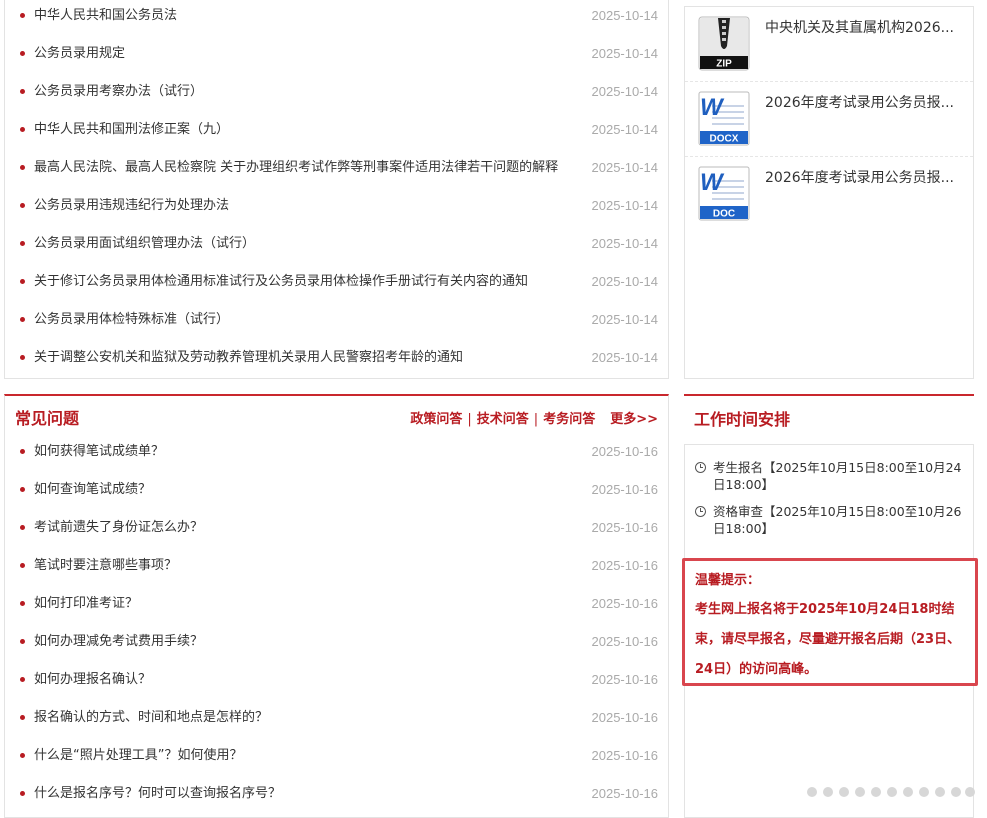 This screenshot has height=818, width=987. What do you see at coordinates (336, 493) in the screenshot?
I see `list-item: 如何查询笔试成绩？ 2025-10-16` at bounding box center [336, 493].